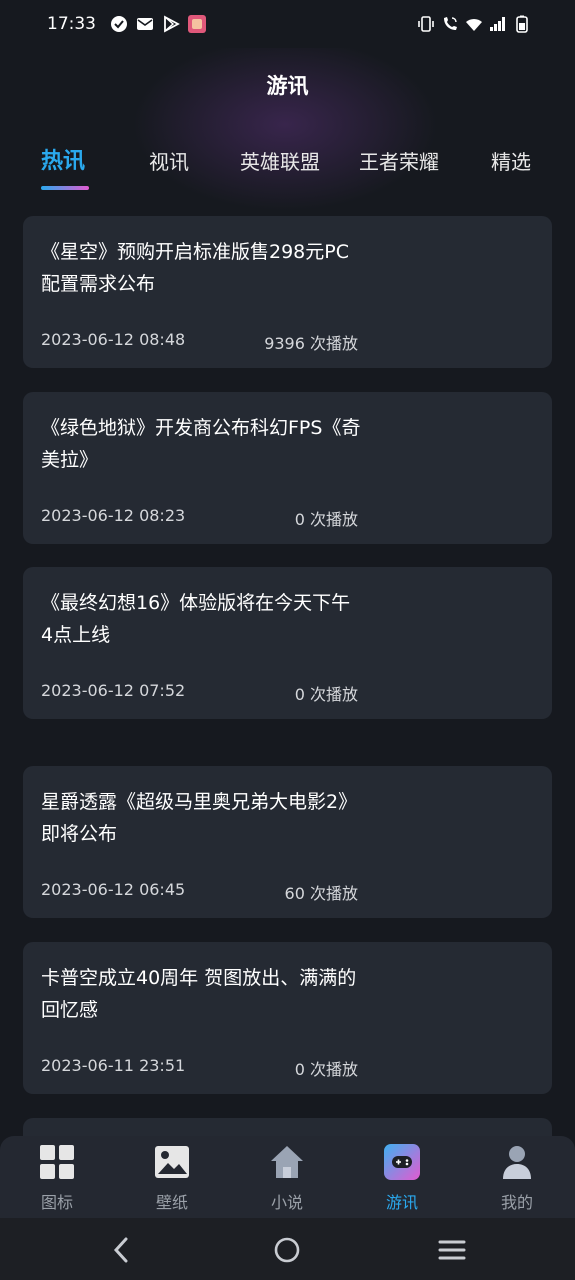  What do you see at coordinates (119, 24) in the screenshot?
I see `check-circle-icon` at bounding box center [119, 24].